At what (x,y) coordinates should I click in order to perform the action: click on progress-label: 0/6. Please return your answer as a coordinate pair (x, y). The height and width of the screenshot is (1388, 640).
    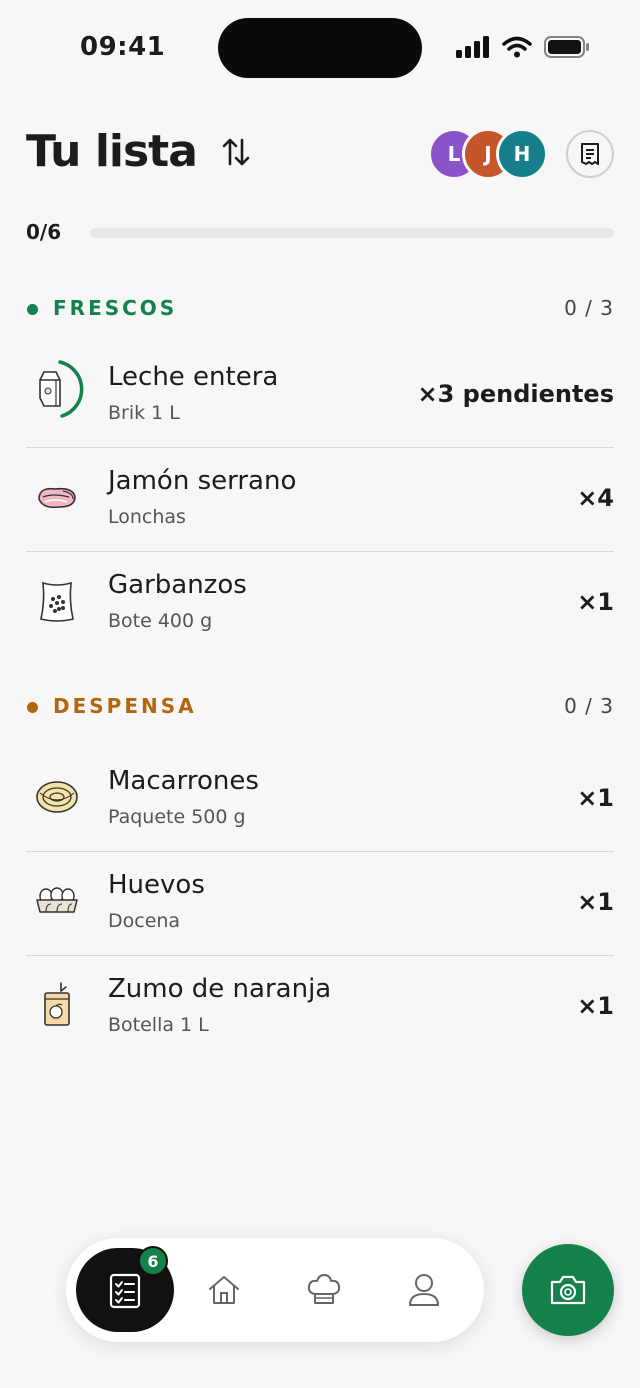
    Looking at the image, I should click on (44, 232).